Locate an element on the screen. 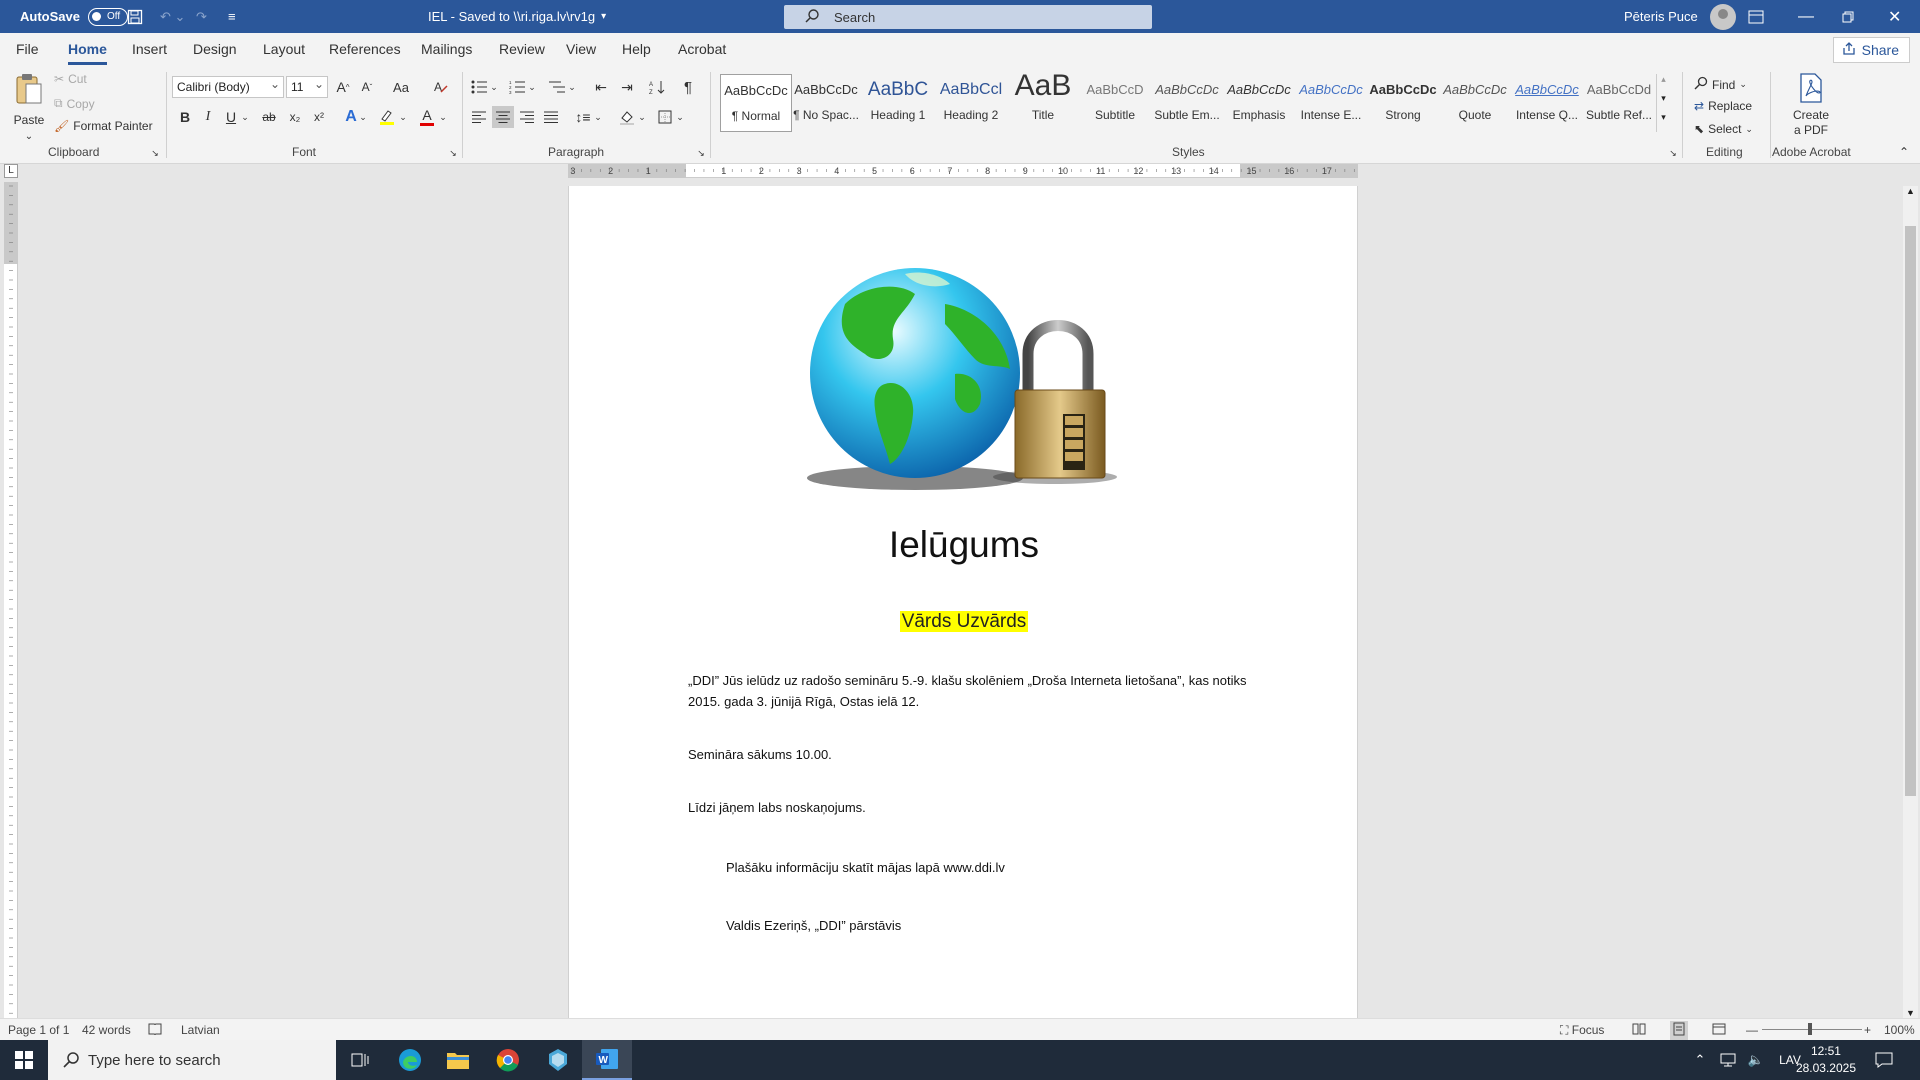 Image resolution: width=1920 pixels, height=1080 pixels. notifications-icon is located at coordinates (1884, 1060).